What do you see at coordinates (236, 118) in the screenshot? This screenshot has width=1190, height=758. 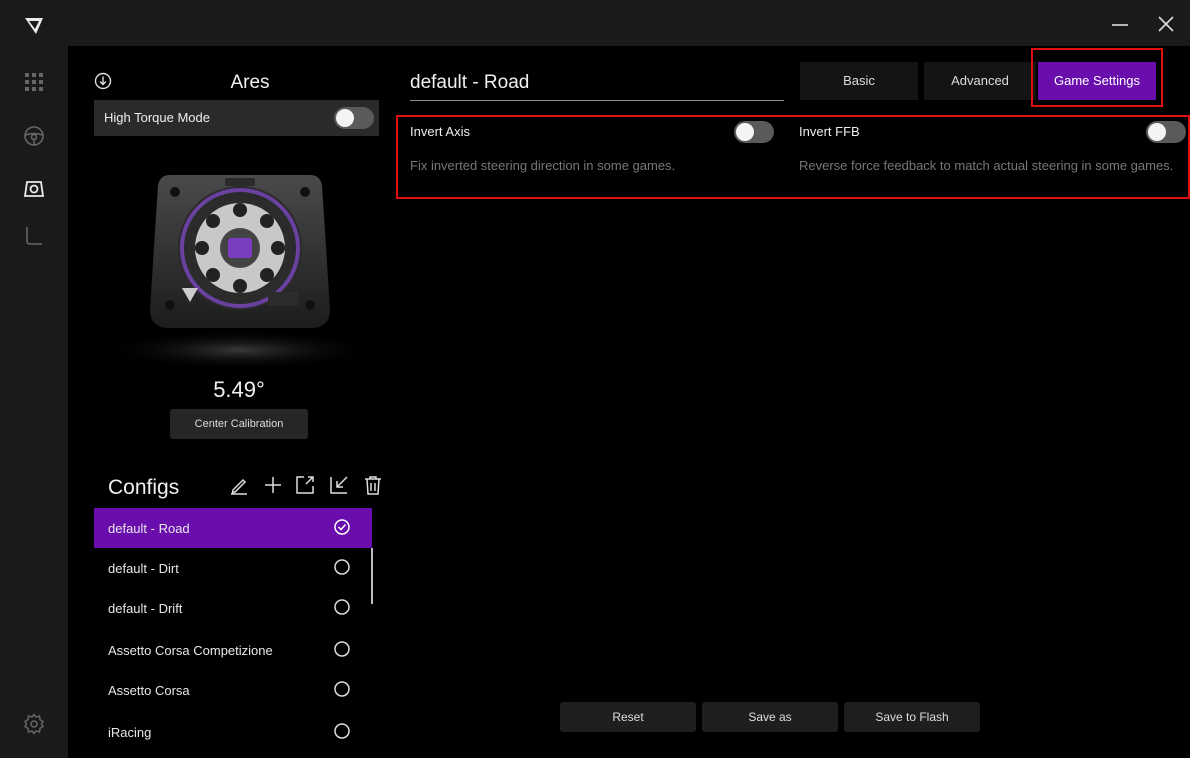 I see `high-torque-mode-row: High Torque Mode` at bounding box center [236, 118].